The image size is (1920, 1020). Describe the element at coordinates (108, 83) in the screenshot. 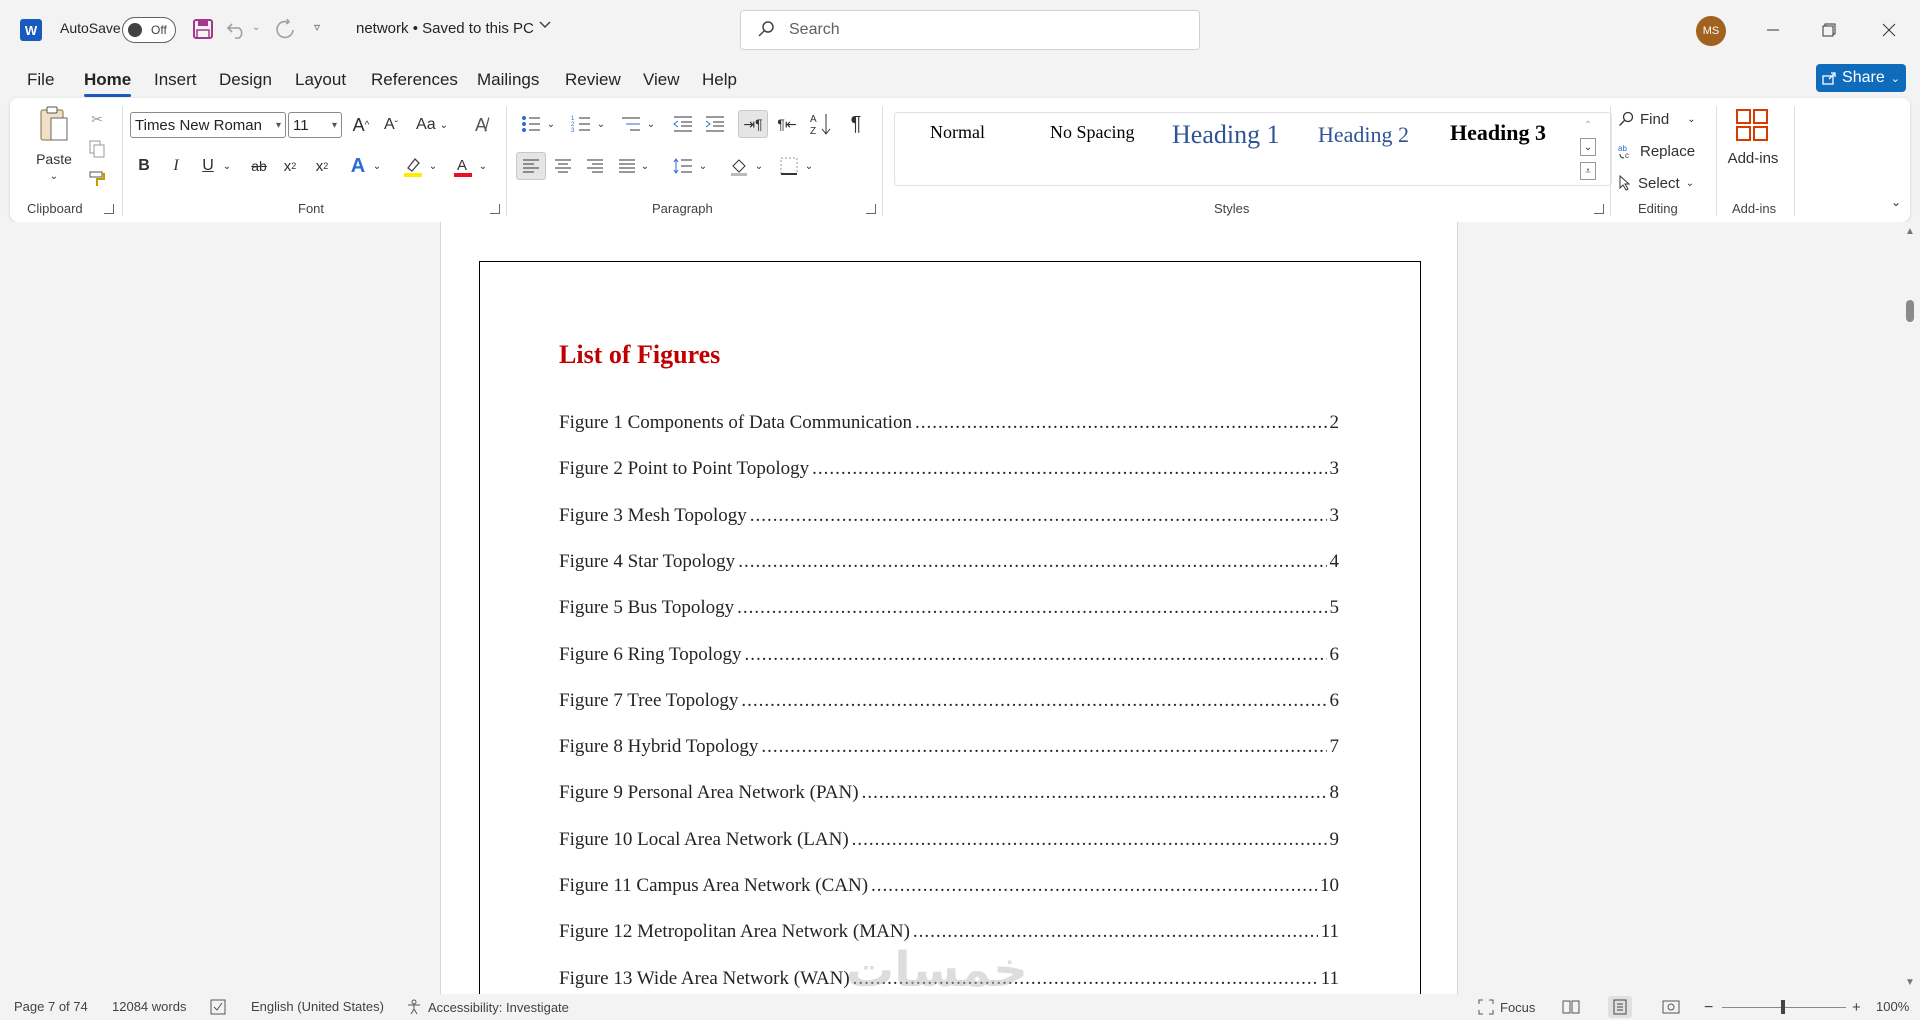

I see `tab-home: Home` at that location.